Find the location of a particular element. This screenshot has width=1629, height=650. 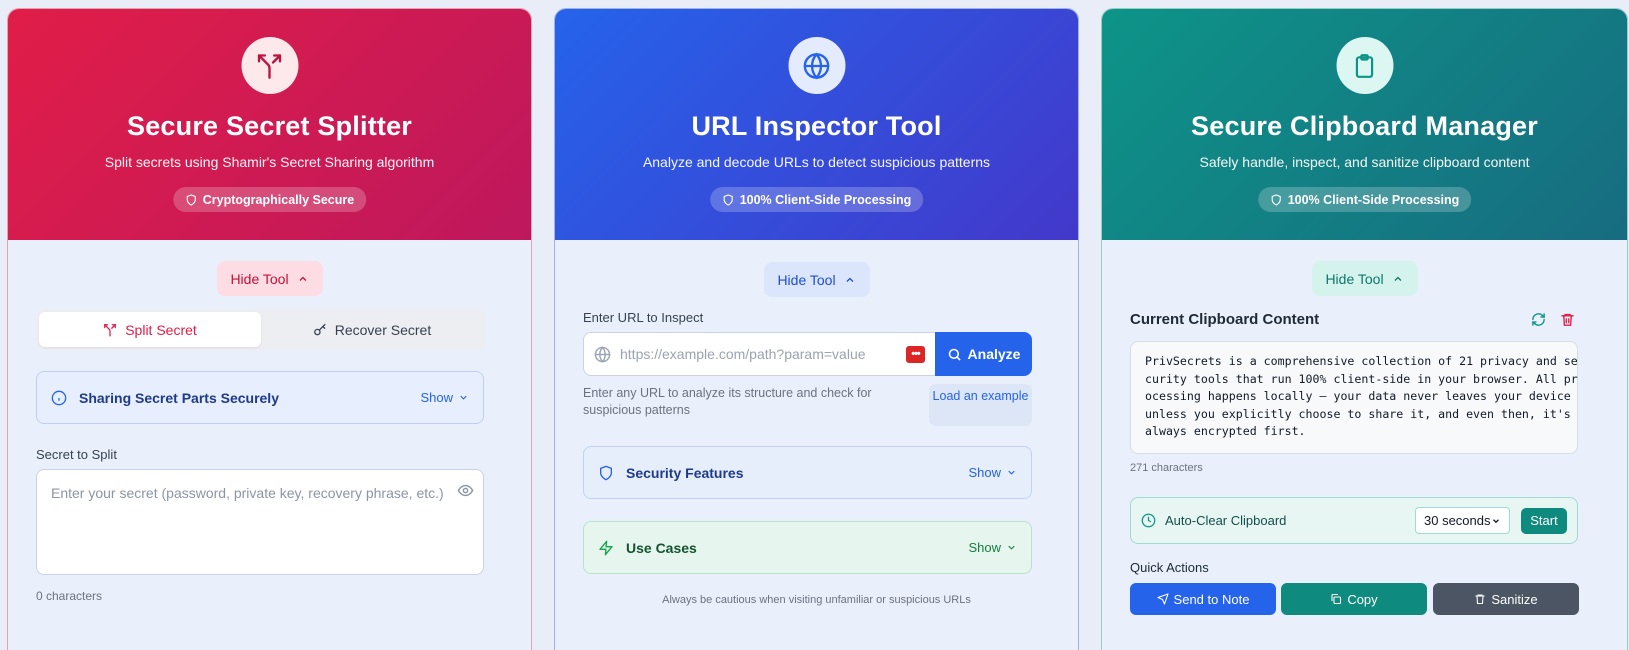

use-cases-panel: Use Cases Show is located at coordinates (807, 547).